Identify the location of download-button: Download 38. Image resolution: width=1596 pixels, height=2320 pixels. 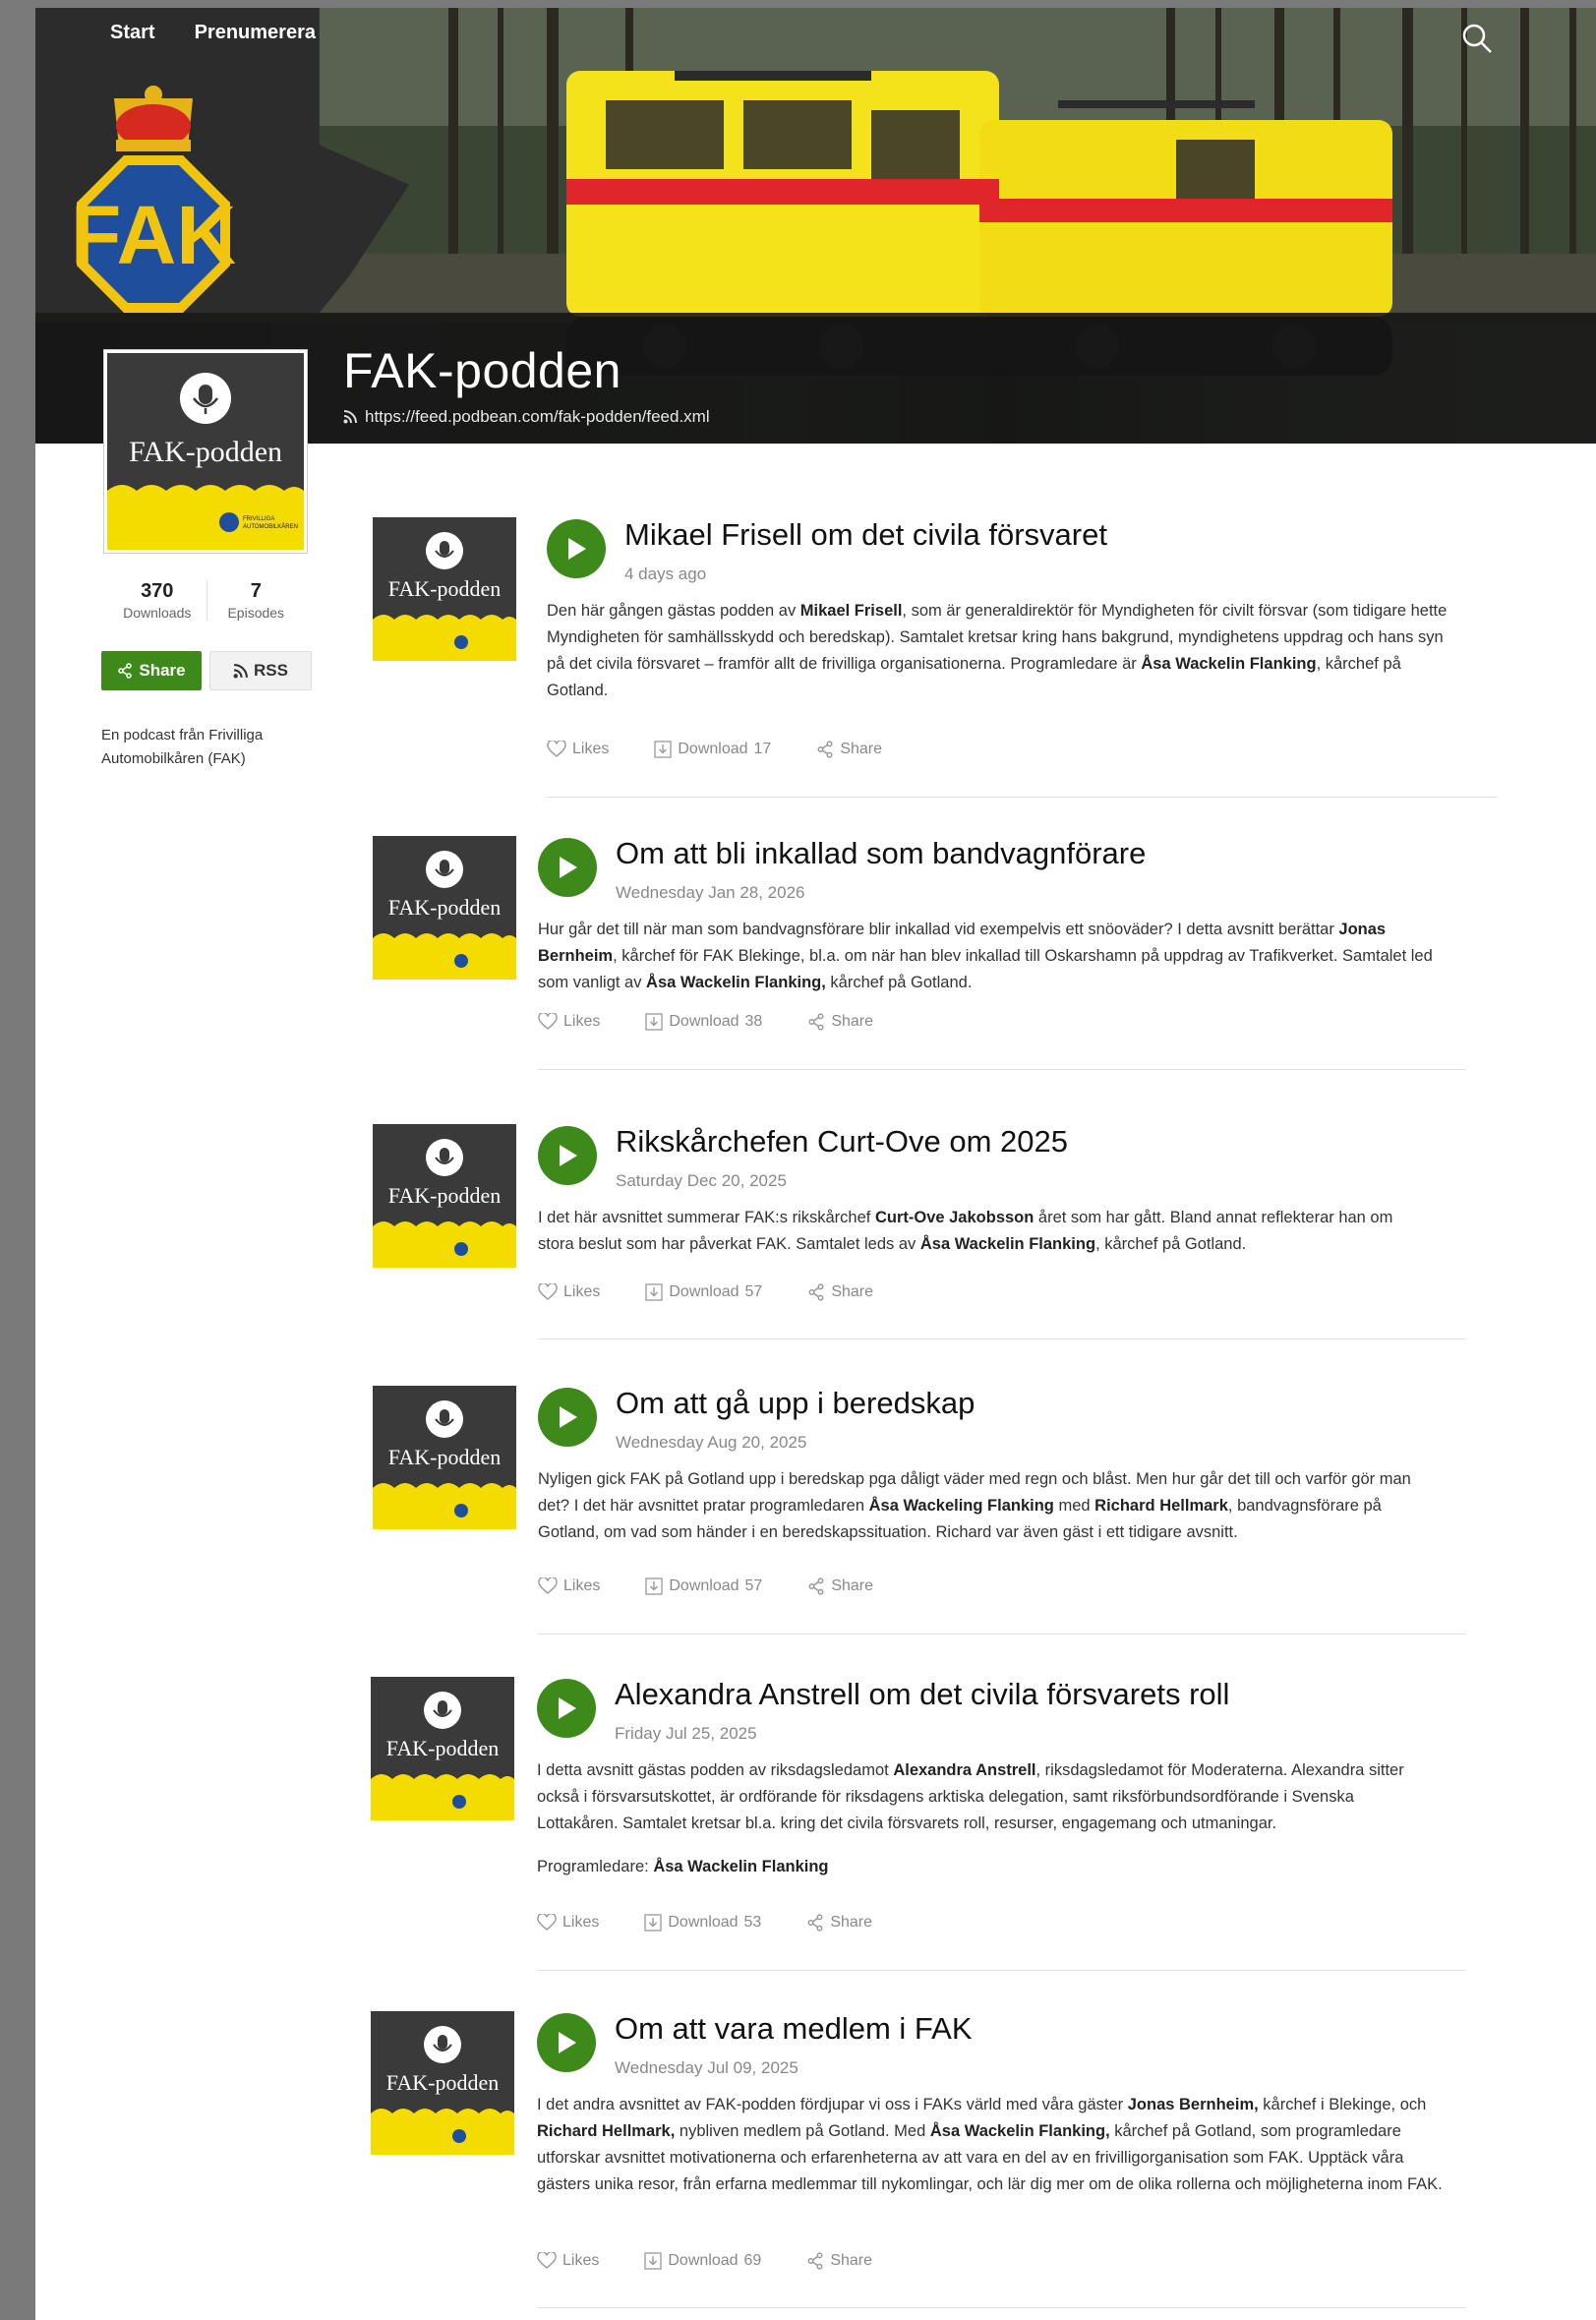
(704, 1022).